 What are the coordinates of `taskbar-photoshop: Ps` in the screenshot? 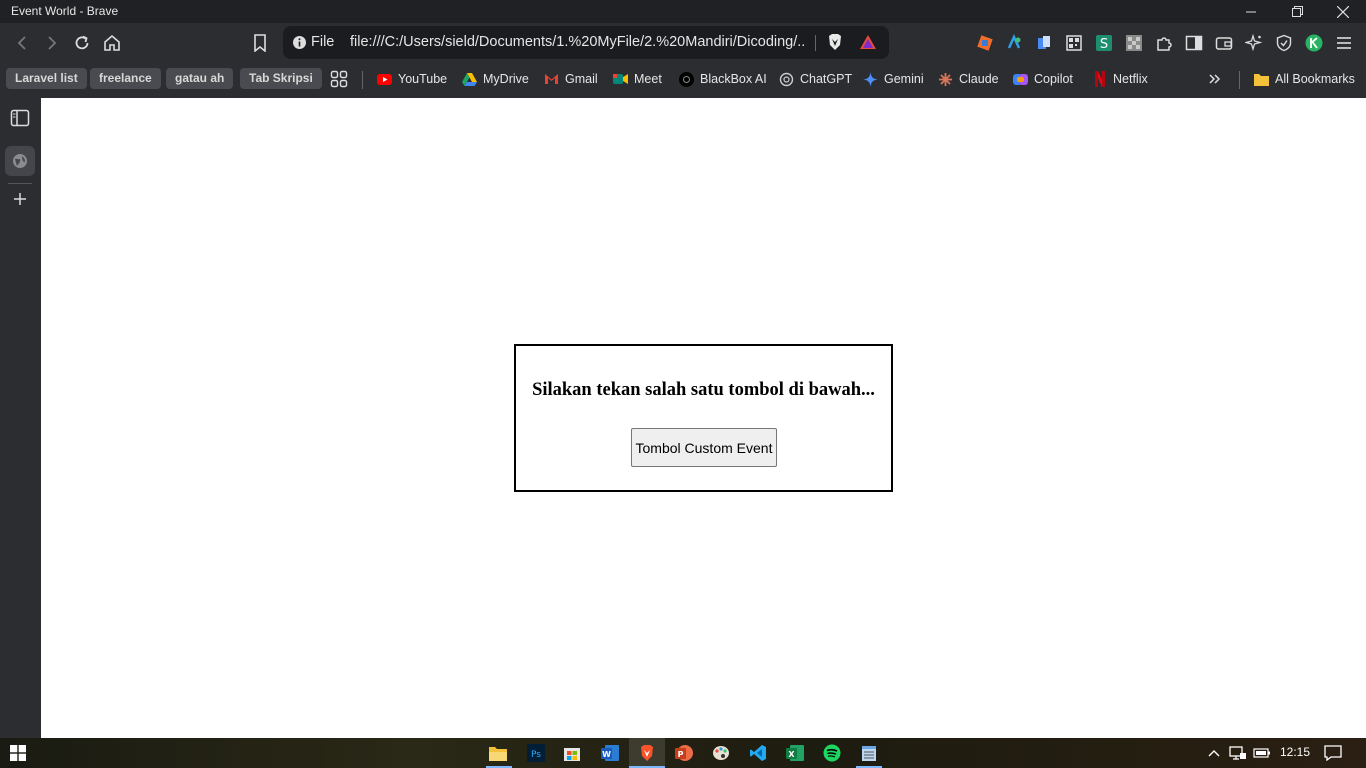 It's located at (536, 753).